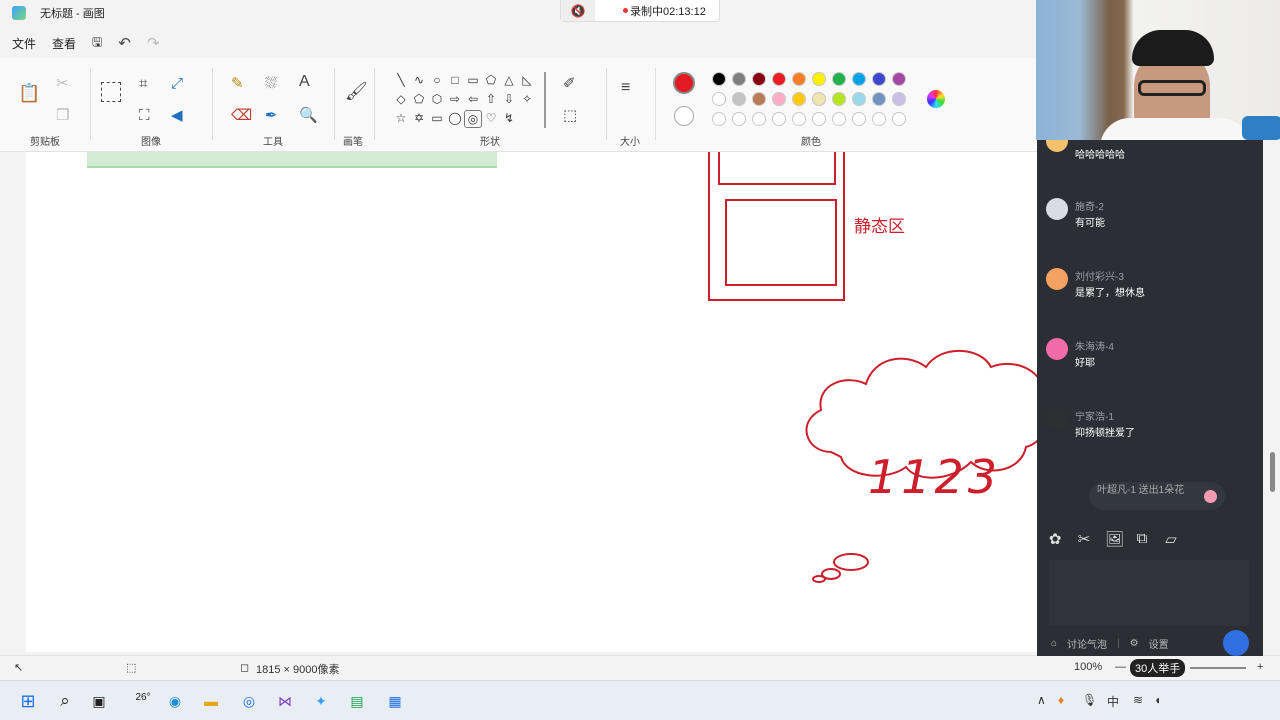  What do you see at coordinates (509, 80) in the screenshot?
I see `shape-option: △` at bounding box center [509, 80].